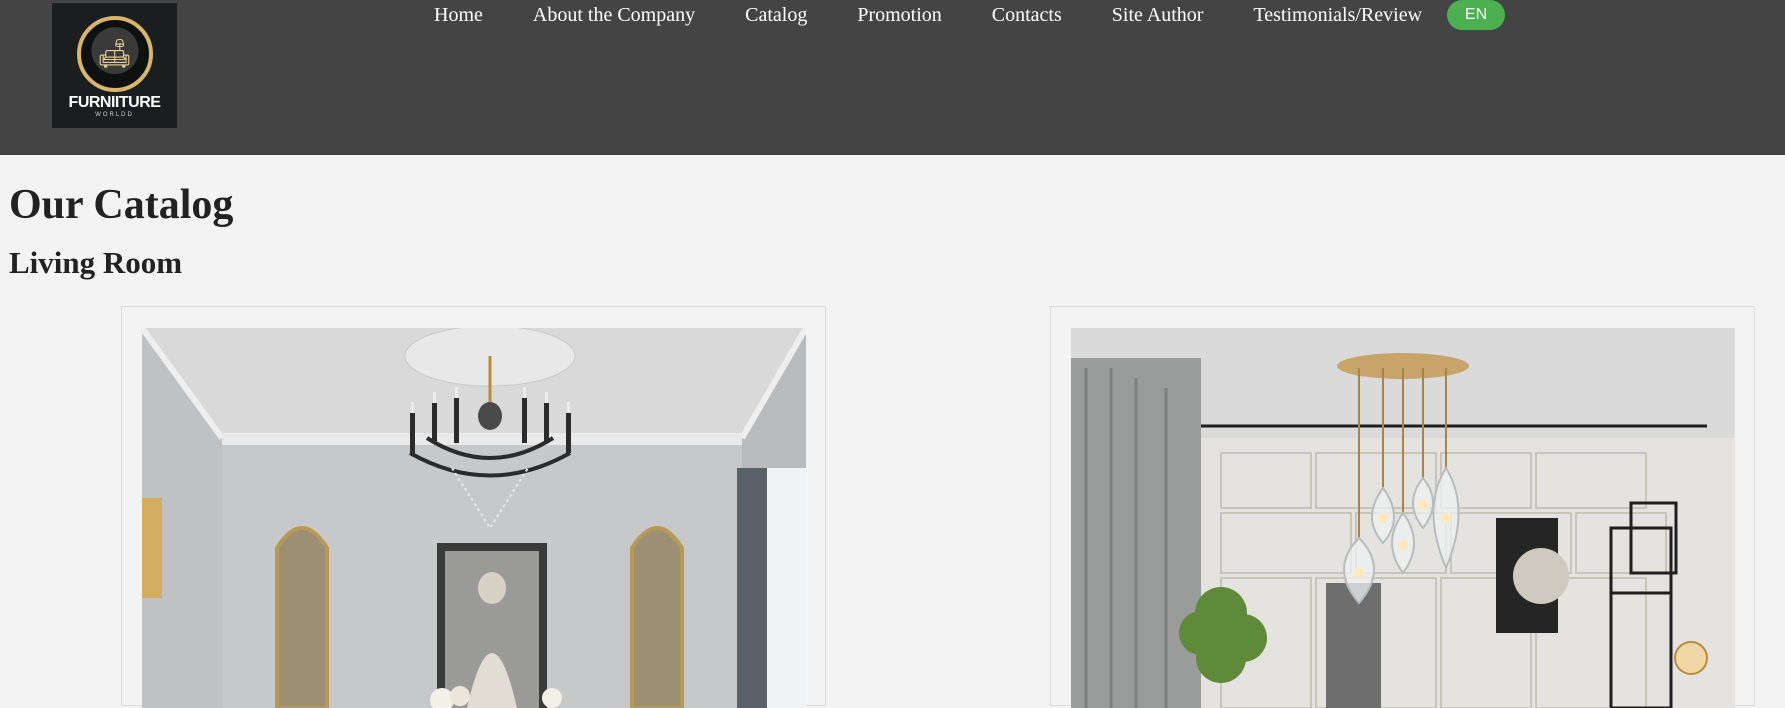  I want to click on nav-about: About the Company, so click(614, 15).